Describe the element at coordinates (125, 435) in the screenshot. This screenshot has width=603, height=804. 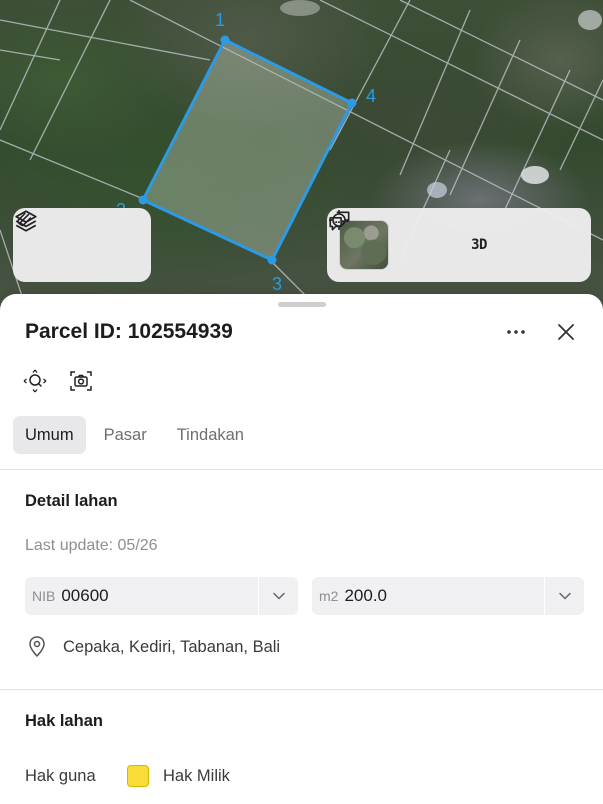
I see `tab-pasar: Pasar` at that location.